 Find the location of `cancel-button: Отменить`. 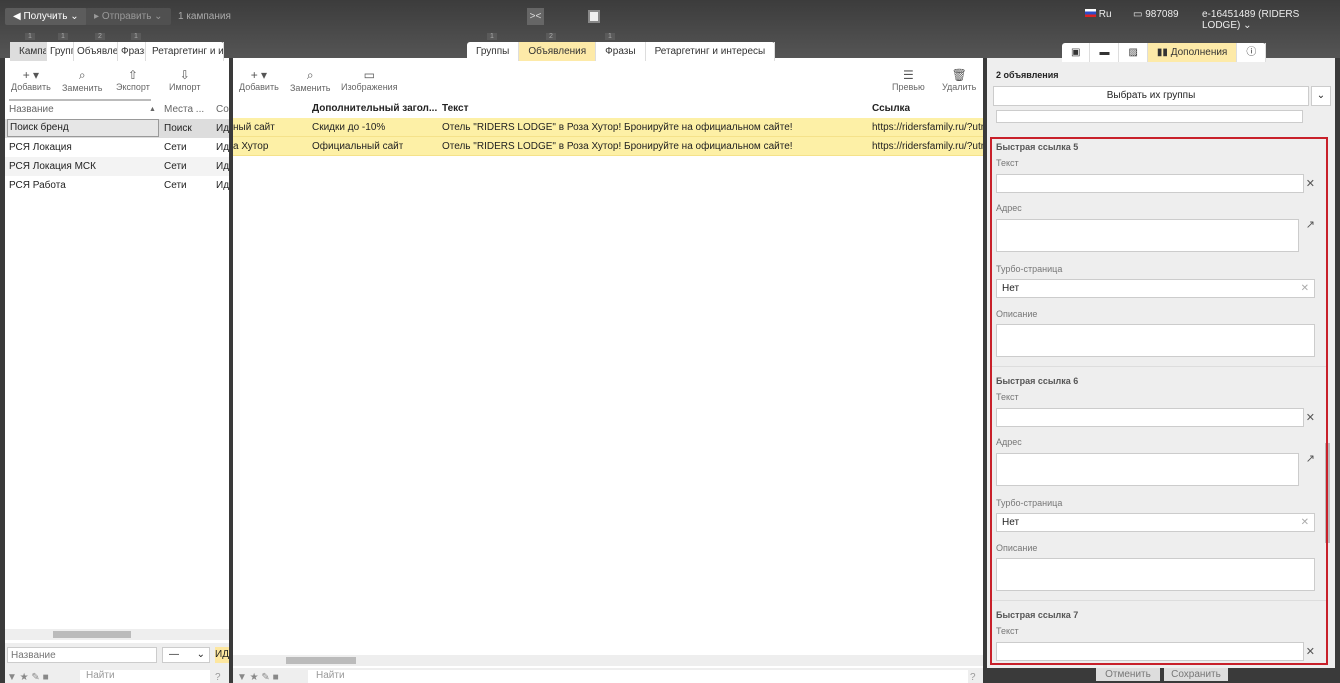

cancel-button: Отменить is located at coordinates (1128, 674).